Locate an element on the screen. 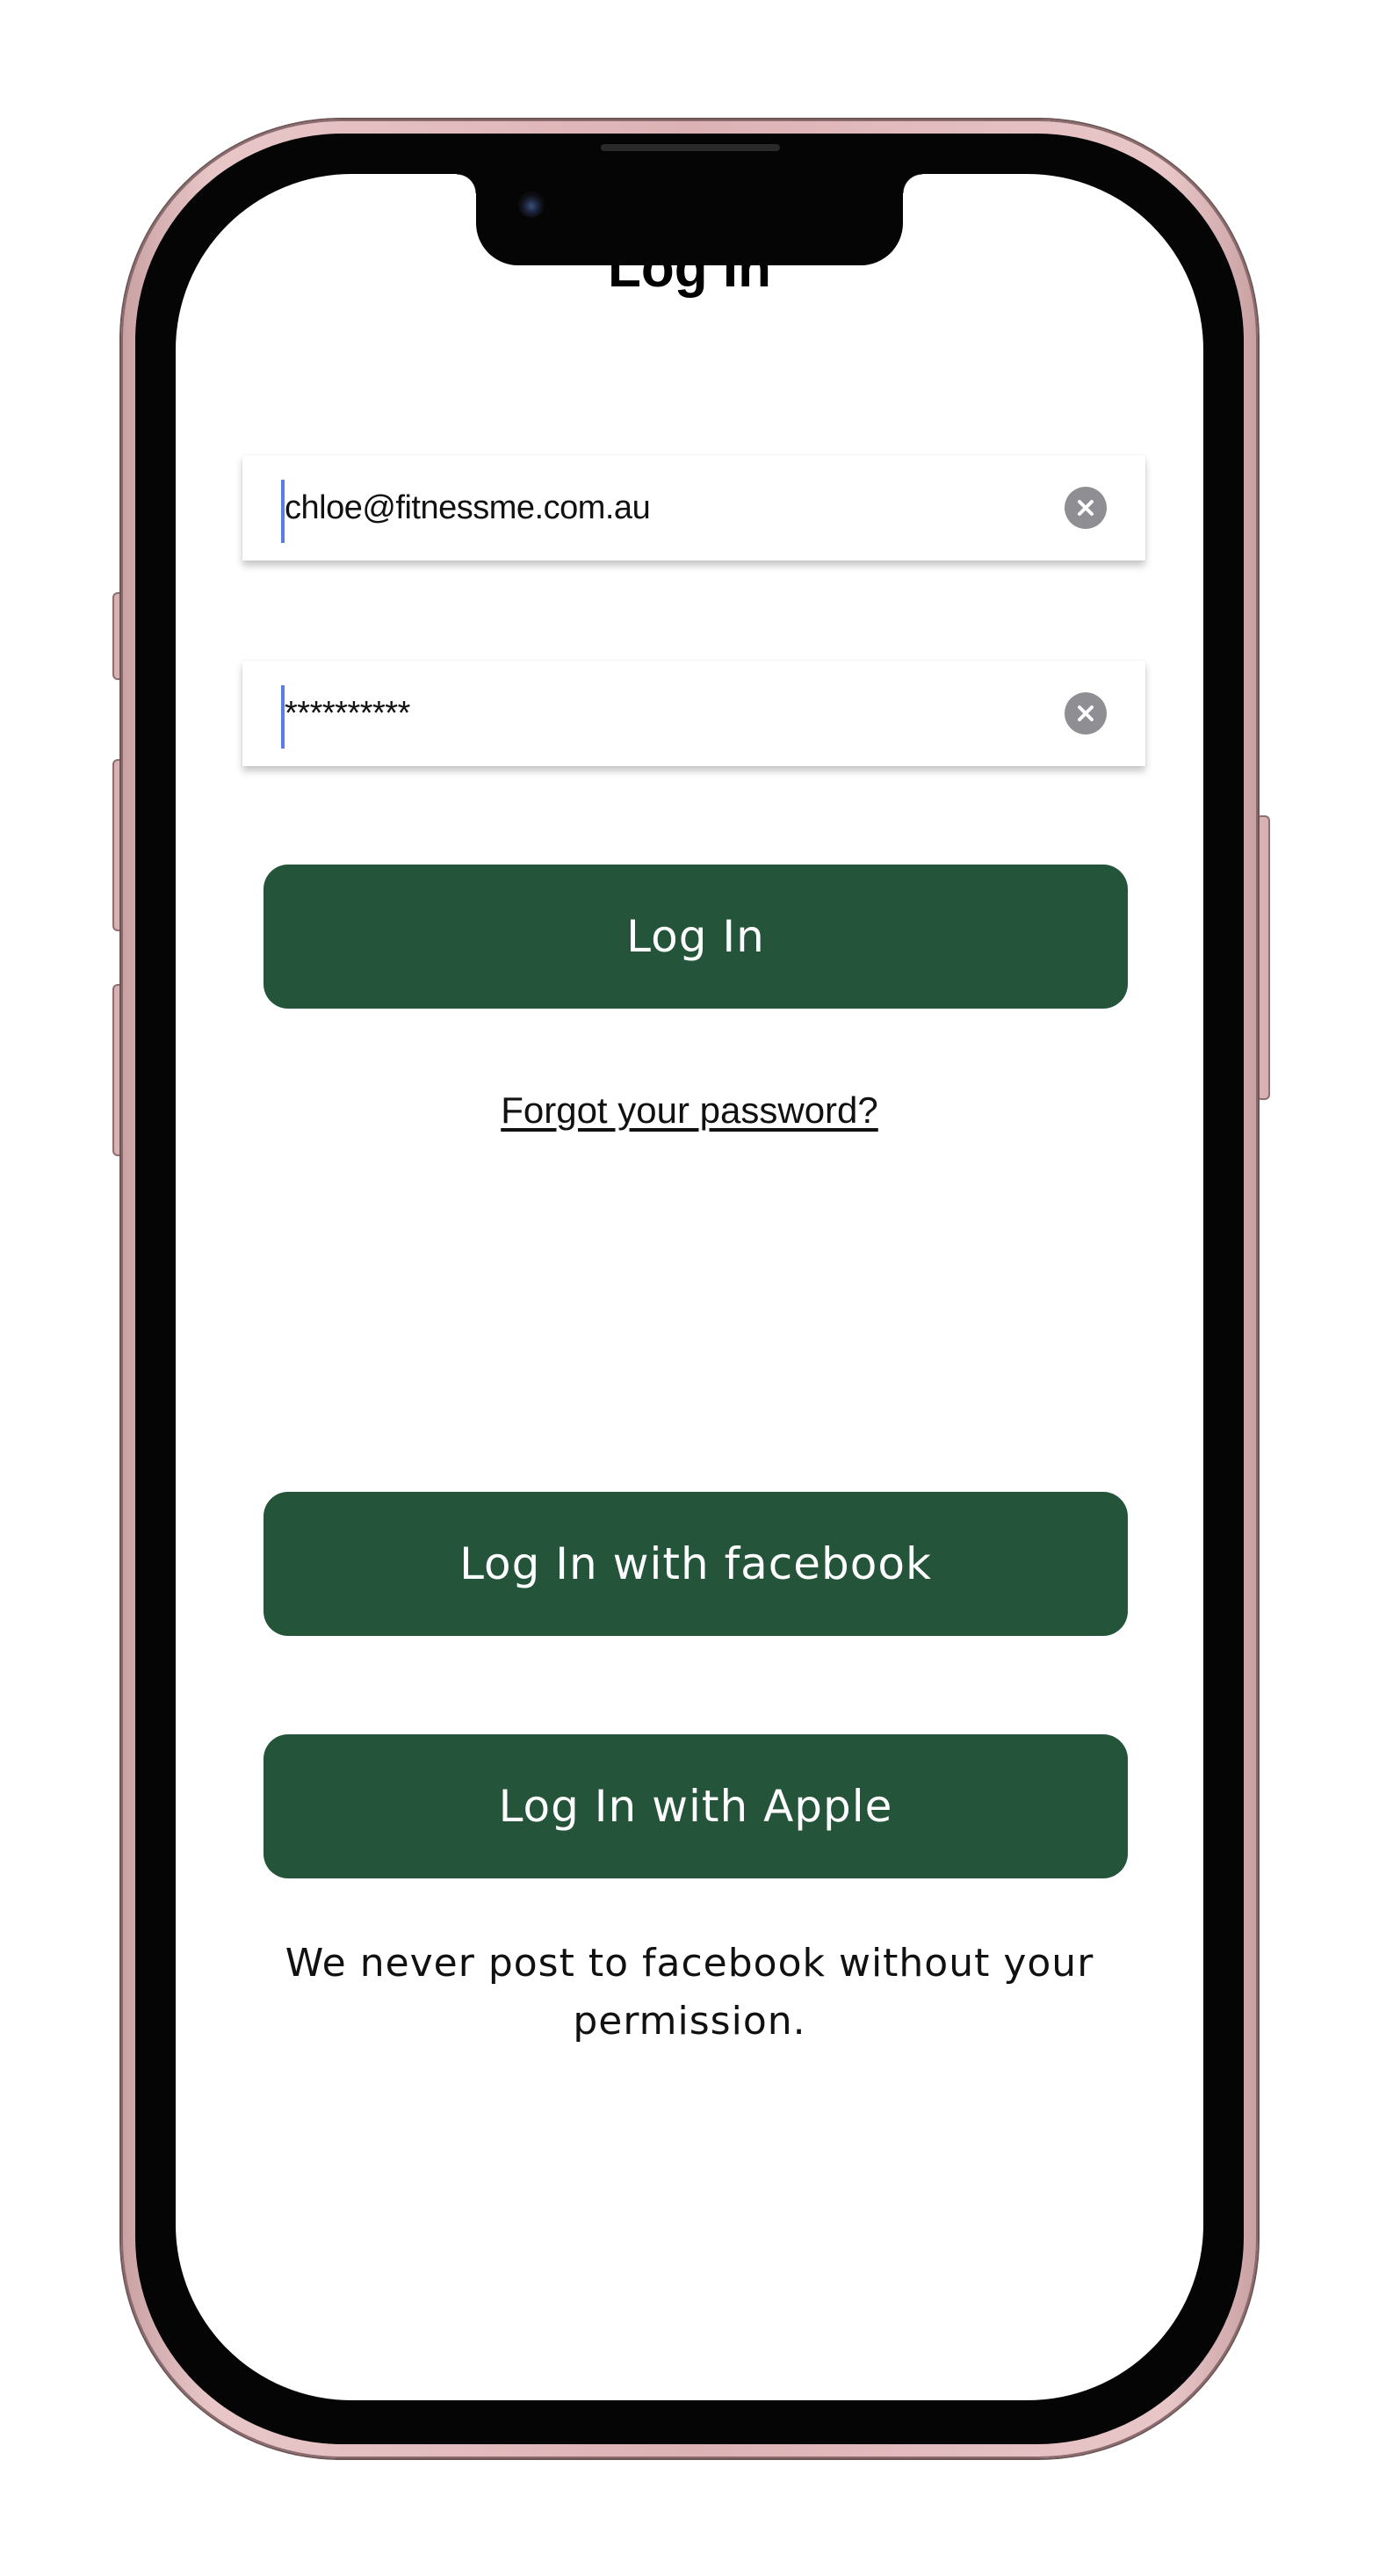  password-field: ********** is located at coordinates (693, 713).